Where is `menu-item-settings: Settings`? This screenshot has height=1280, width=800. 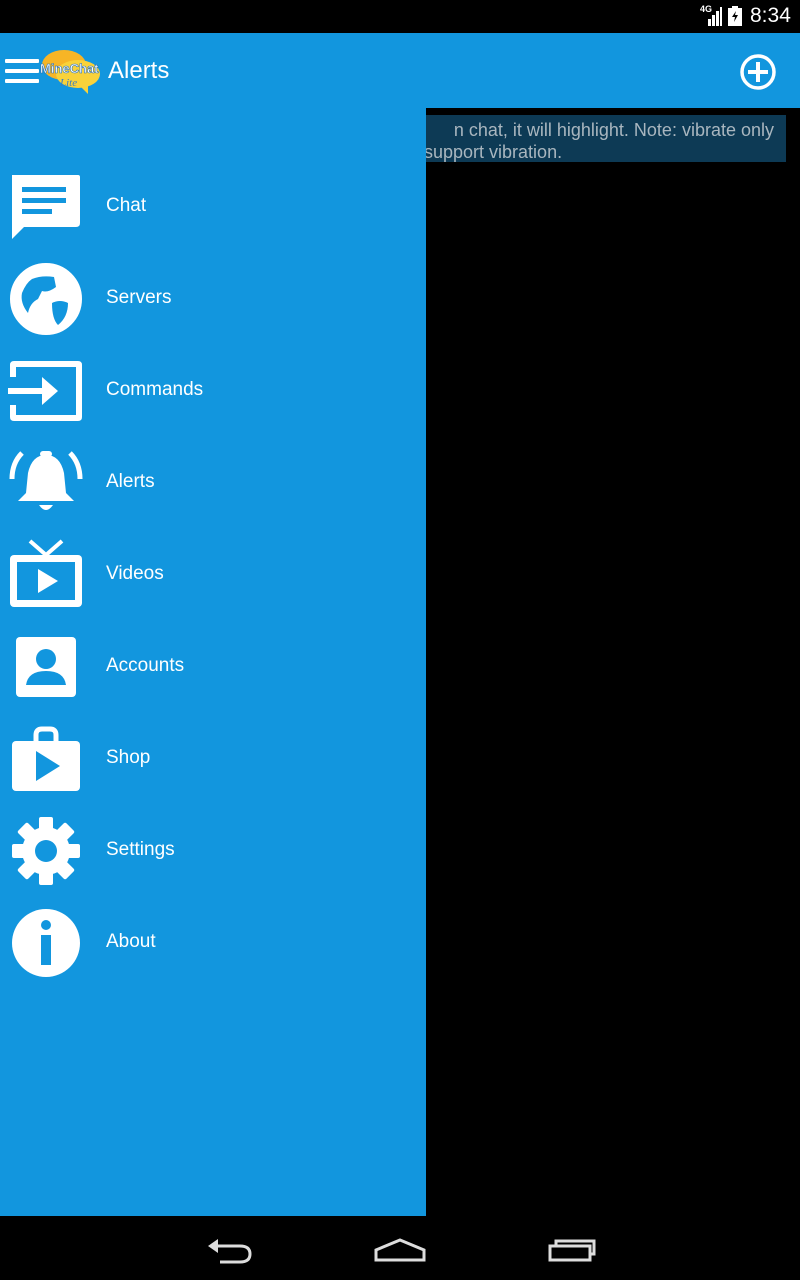
menu-item-settings: Settings is located at coordinates (213, 851).